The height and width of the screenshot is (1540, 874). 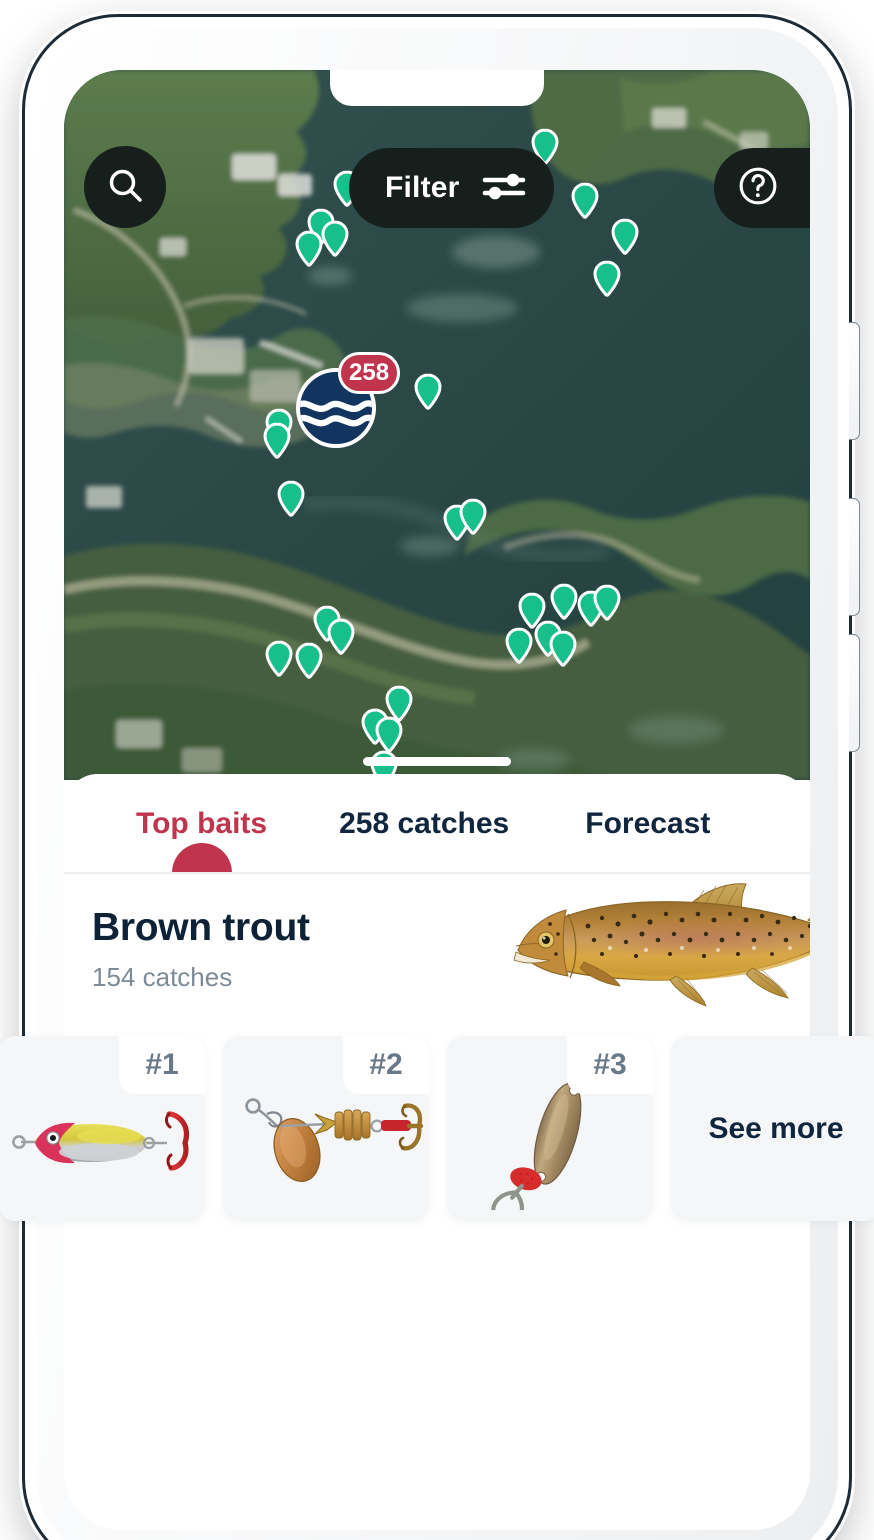 What do you see at coordinates (162, 1065) in the screenshot?
I see `bait-rank-badge: #1` at bounding box center [162, 1065].